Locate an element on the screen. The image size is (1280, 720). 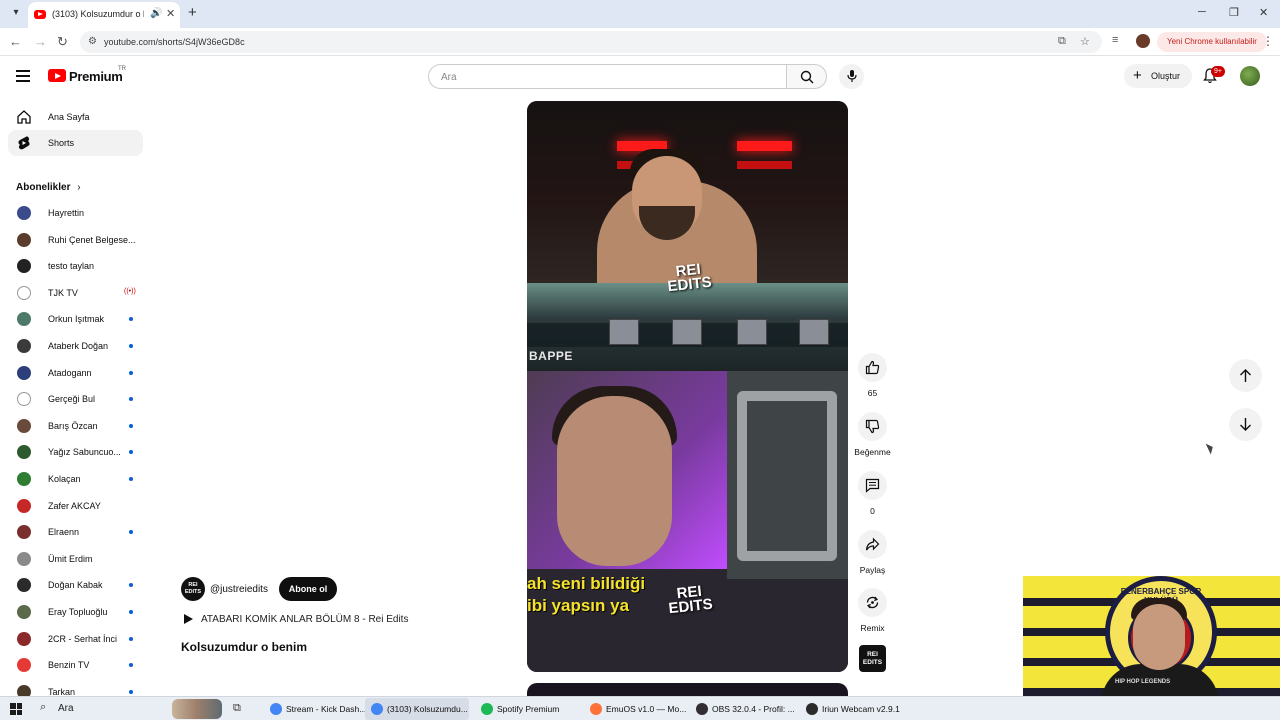
dislike-button is located at coordinates (872, 426).